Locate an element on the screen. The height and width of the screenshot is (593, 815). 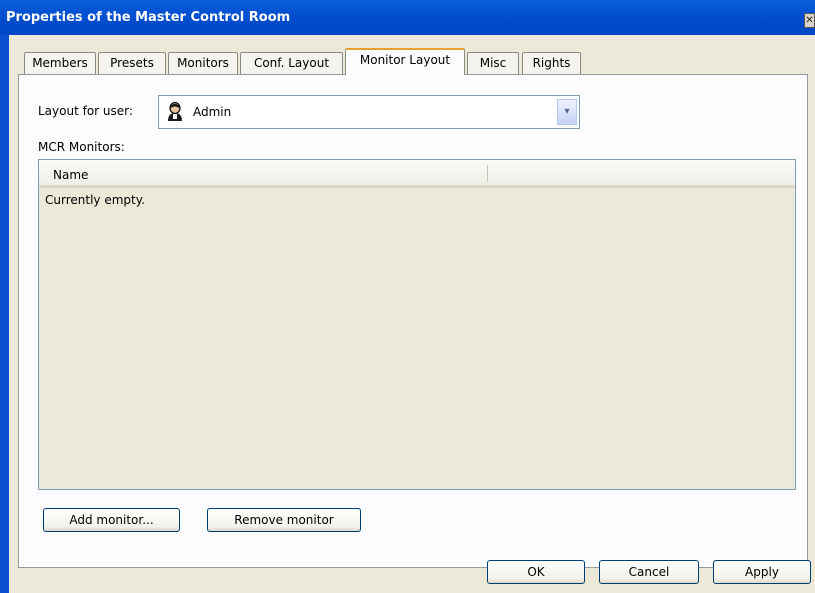
tab-presets: Presets is located at coordinates (132, 63).